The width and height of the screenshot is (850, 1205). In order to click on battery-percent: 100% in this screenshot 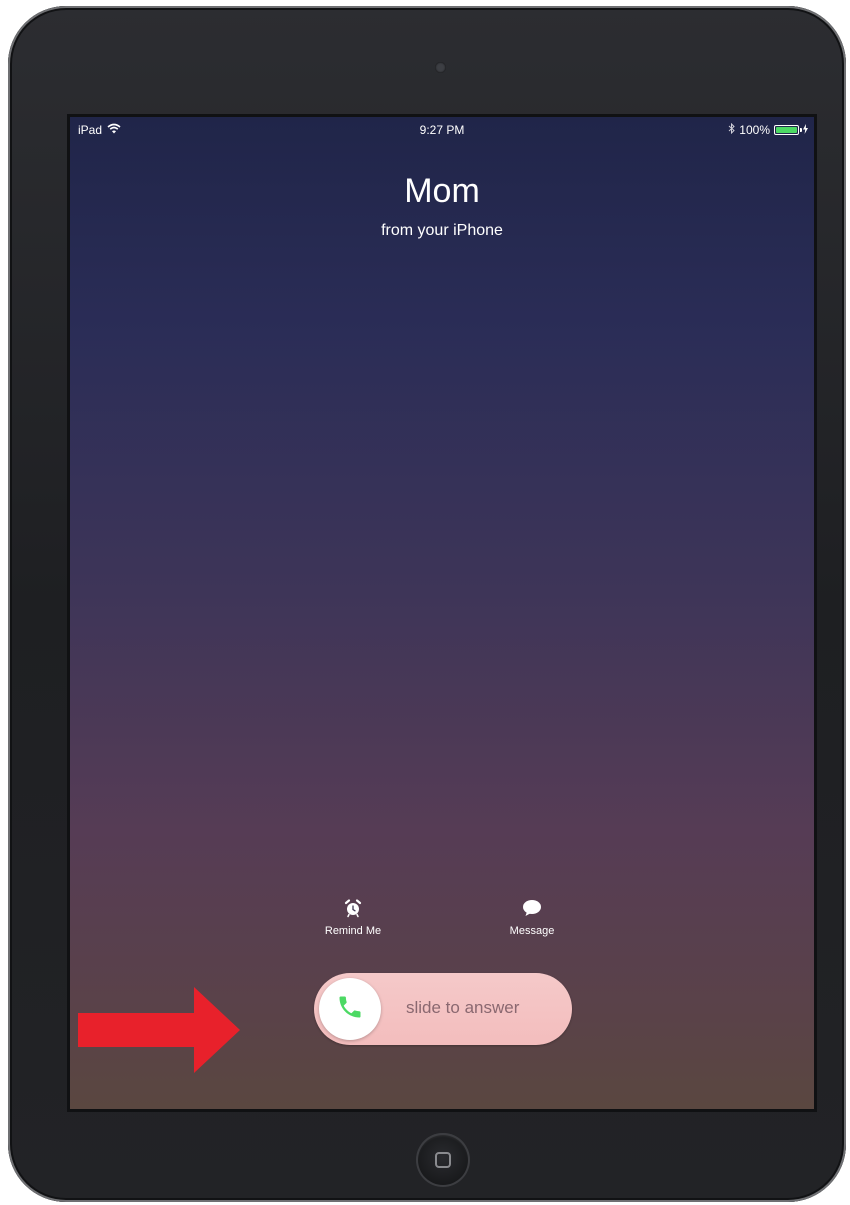, I will do `click(754, 130)`.